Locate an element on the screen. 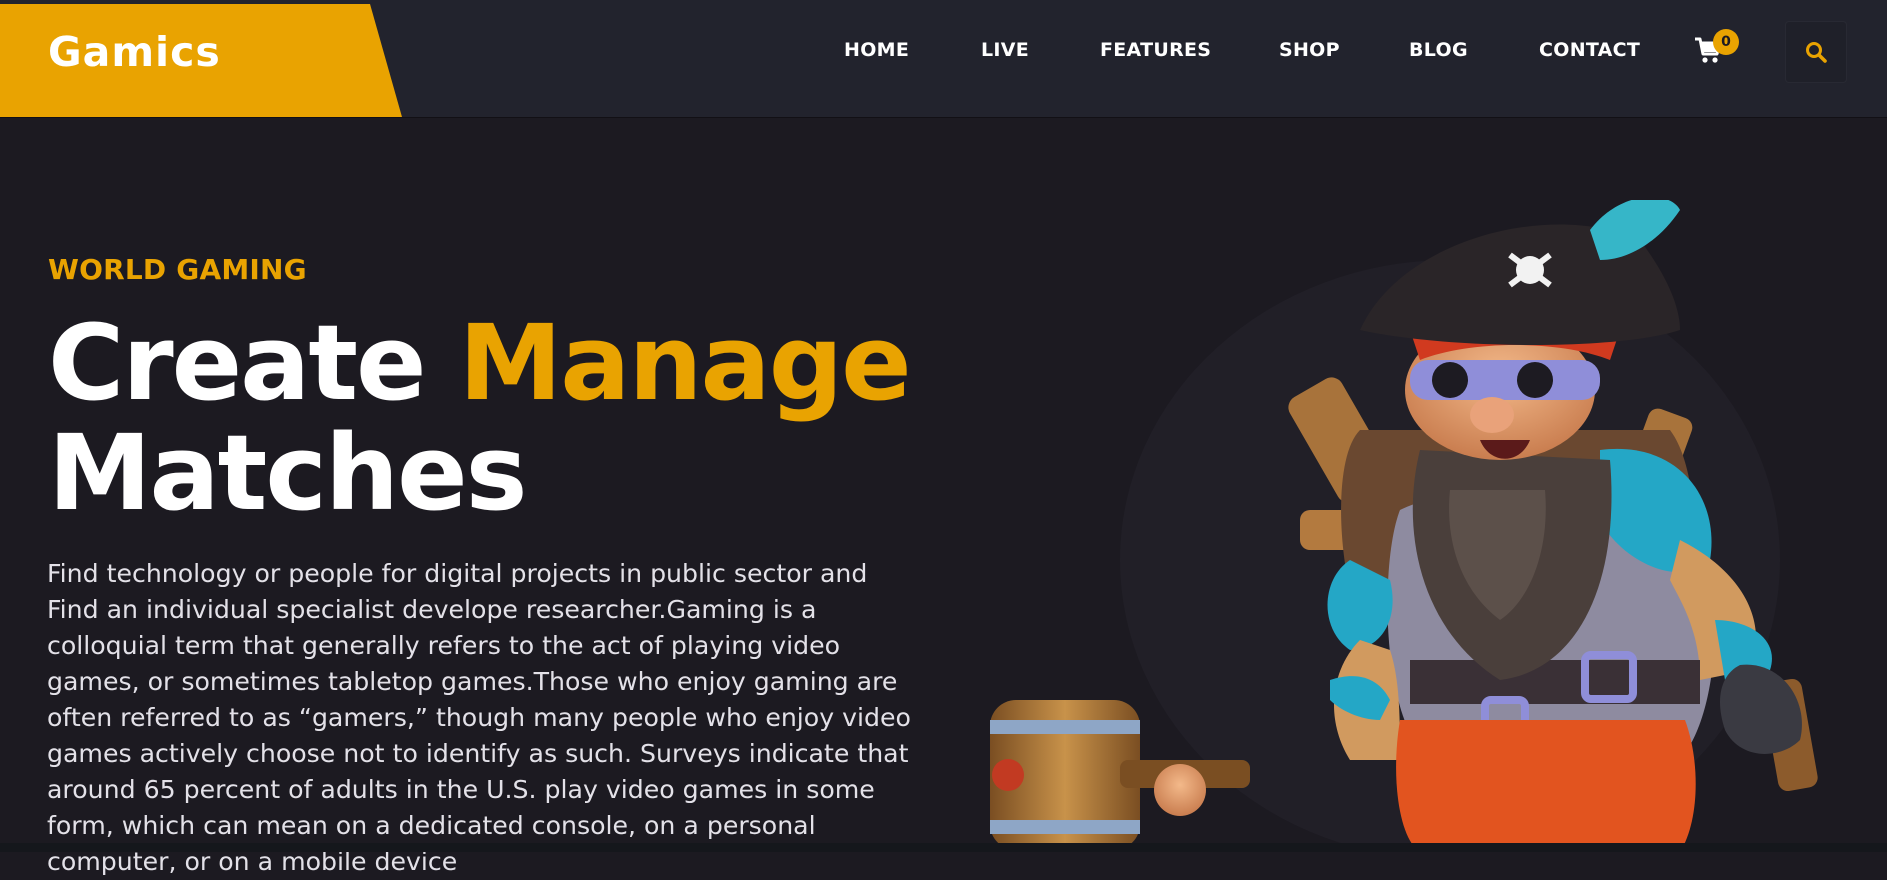 The width and height of the screenshot is (1887, 880). hero-eyebrow: WORLD GAMING is located at coordinates (177, 269).